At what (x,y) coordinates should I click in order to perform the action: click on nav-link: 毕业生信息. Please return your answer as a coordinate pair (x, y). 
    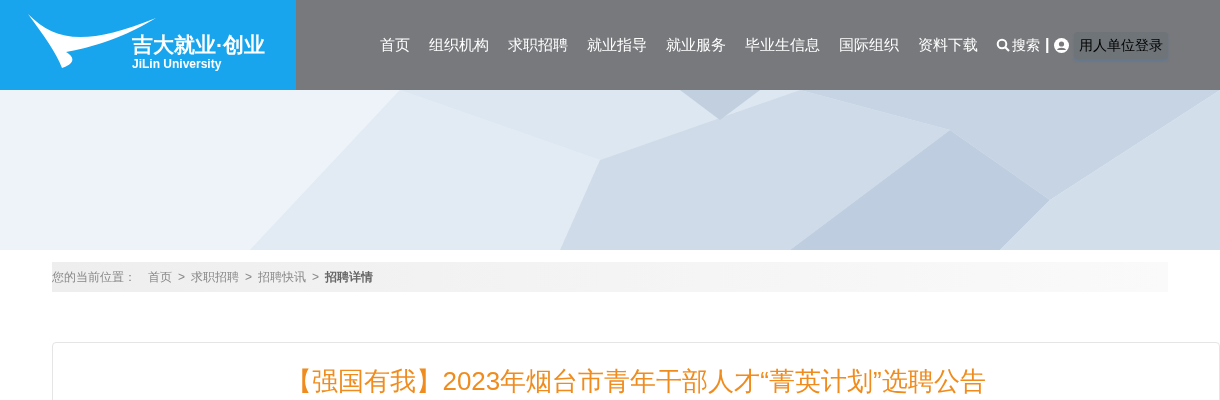
    Looking at the image, I should click on (782, 45).